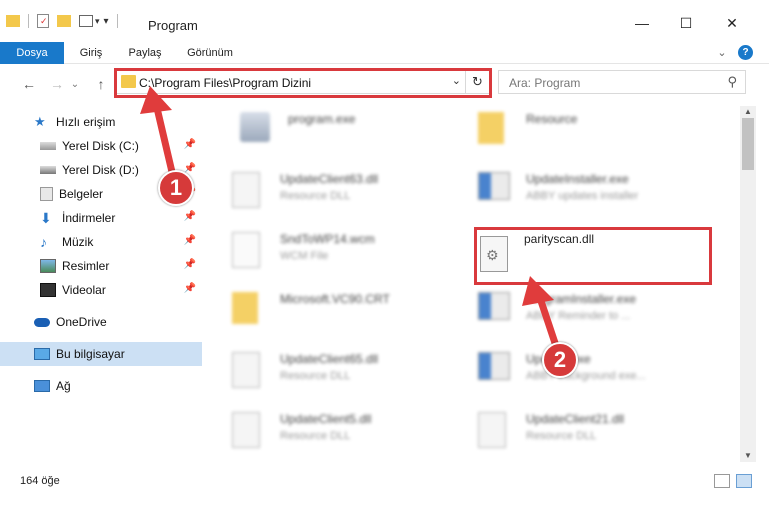 Image resolution: width=769 pixels, height=505 pixels. Describe the element at coordinates (384, 21) in the screenshot. I see `title-bar: ✓ ▾ ▾ Program — ☐ ✕` at that location.